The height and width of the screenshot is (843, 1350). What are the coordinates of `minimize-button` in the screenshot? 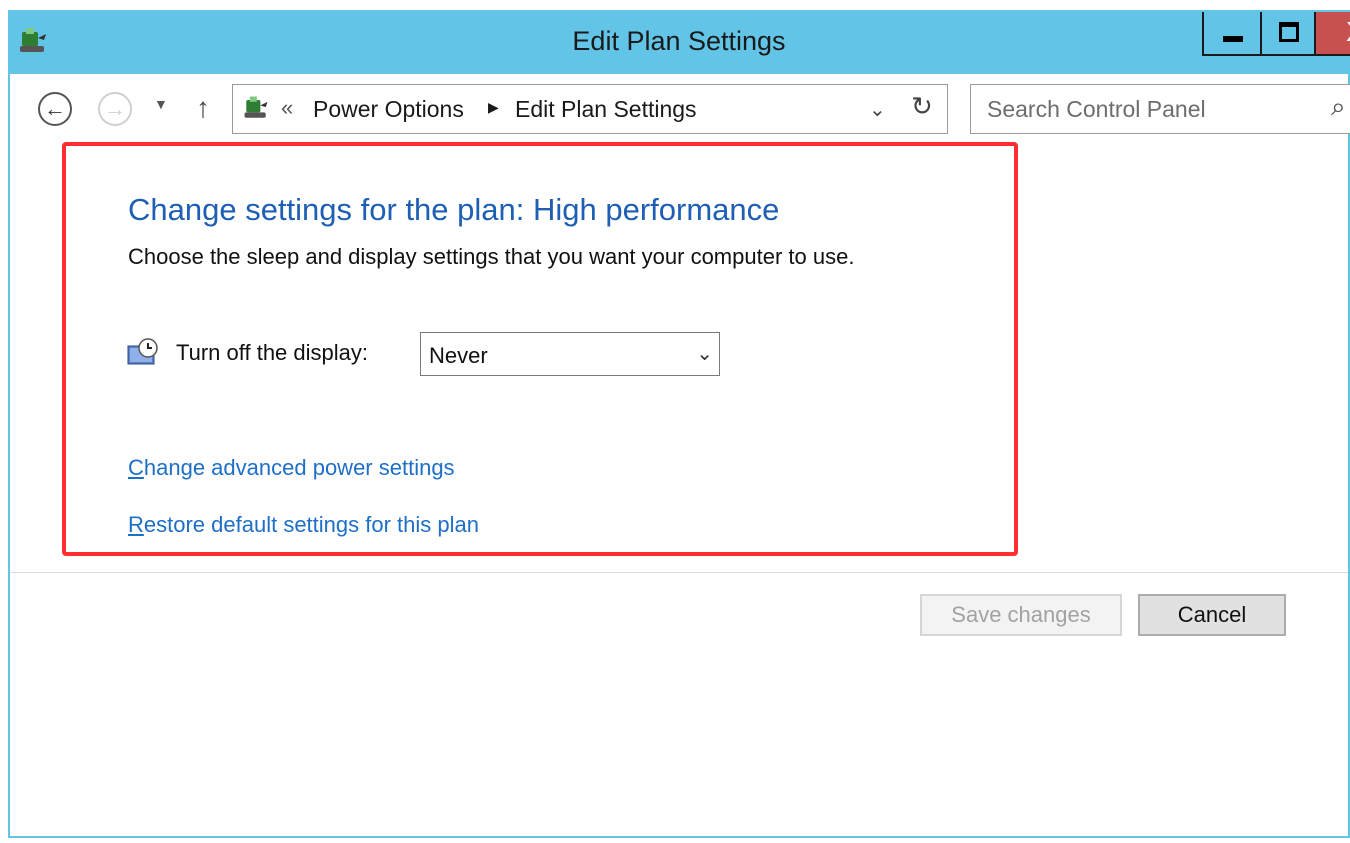 It's located at (1232, 34).